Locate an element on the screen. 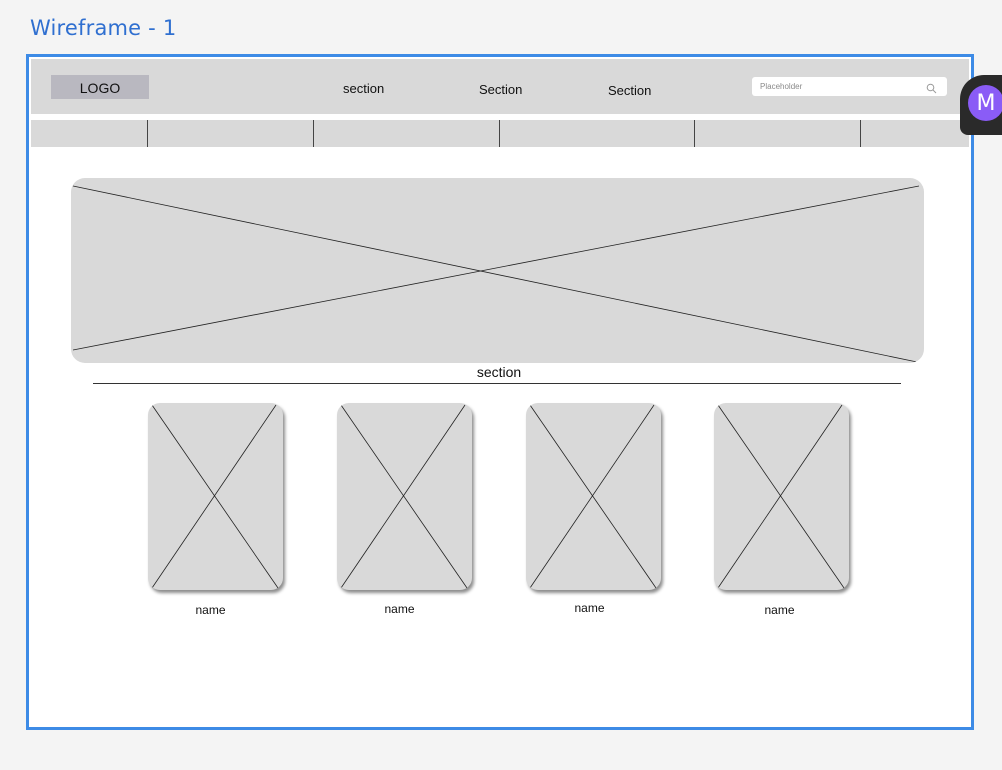  nav-link-section-1: section is located at coordinates (363, 88).